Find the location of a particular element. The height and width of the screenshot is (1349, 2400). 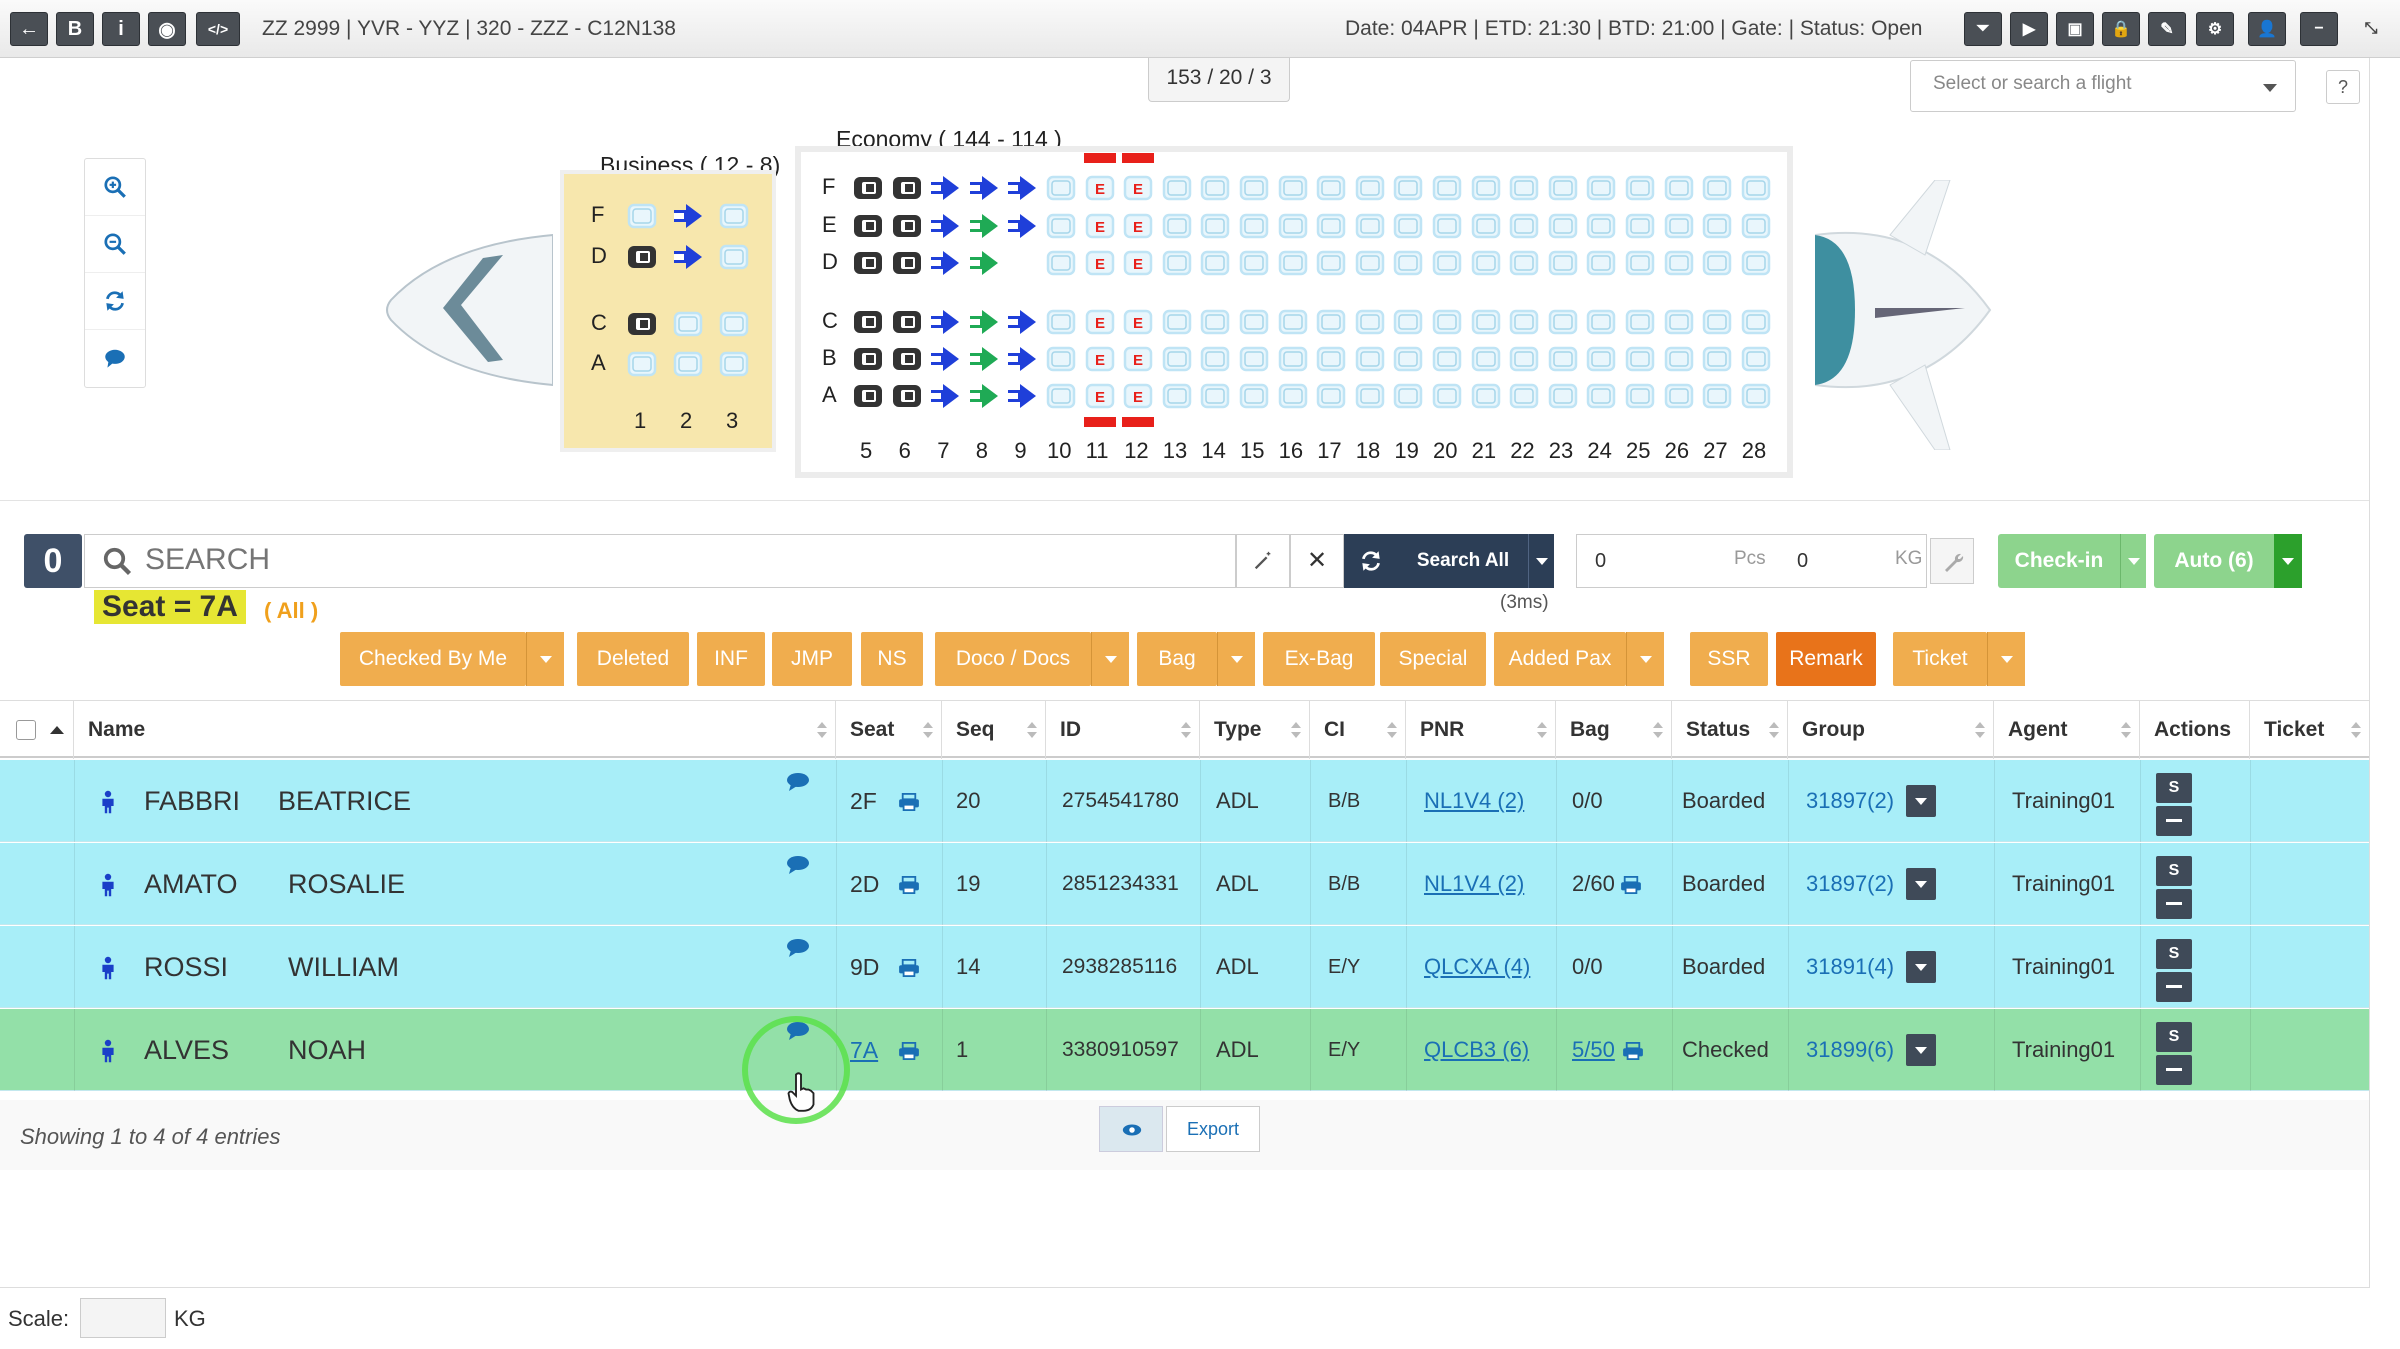

zoom-out-icon is located at coordinates (115, 244).